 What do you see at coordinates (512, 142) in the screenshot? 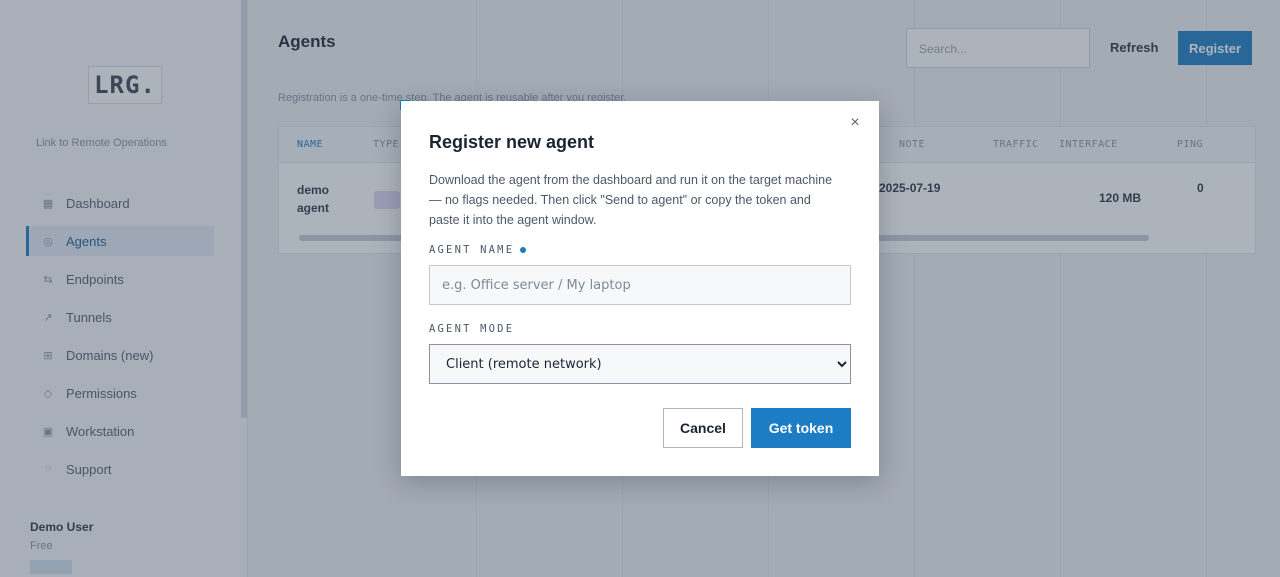
I see `dialog-title: Register new agent` at bounding box center [512, 142].